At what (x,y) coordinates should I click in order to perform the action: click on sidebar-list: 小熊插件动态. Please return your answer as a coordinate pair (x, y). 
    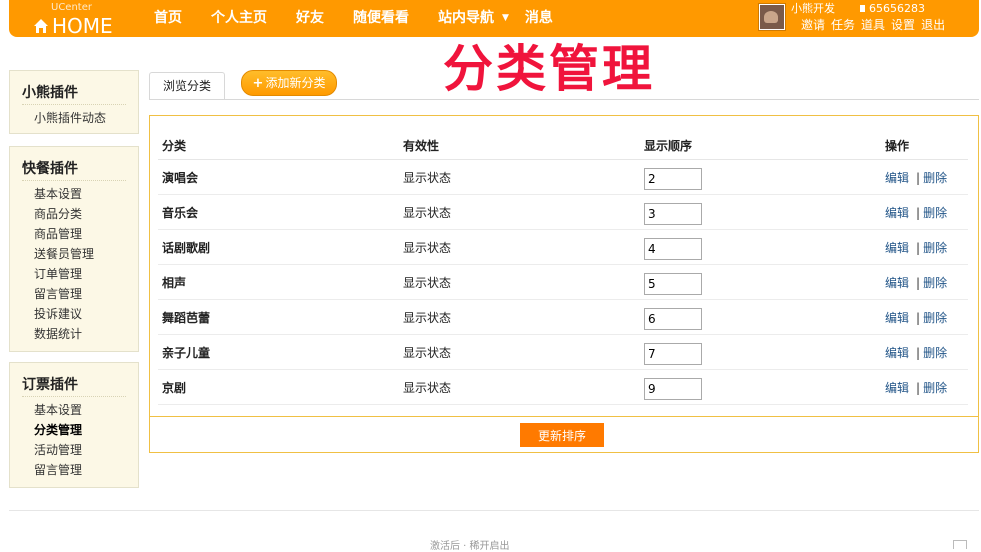
    Looking at the image, I should click on (70, 118).